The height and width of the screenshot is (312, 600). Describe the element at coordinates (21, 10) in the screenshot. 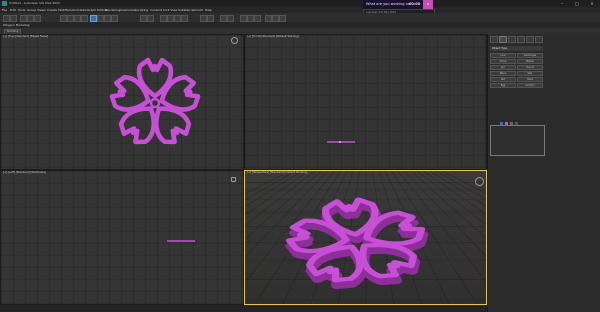

I see `menu-tools: Tools` at that location.